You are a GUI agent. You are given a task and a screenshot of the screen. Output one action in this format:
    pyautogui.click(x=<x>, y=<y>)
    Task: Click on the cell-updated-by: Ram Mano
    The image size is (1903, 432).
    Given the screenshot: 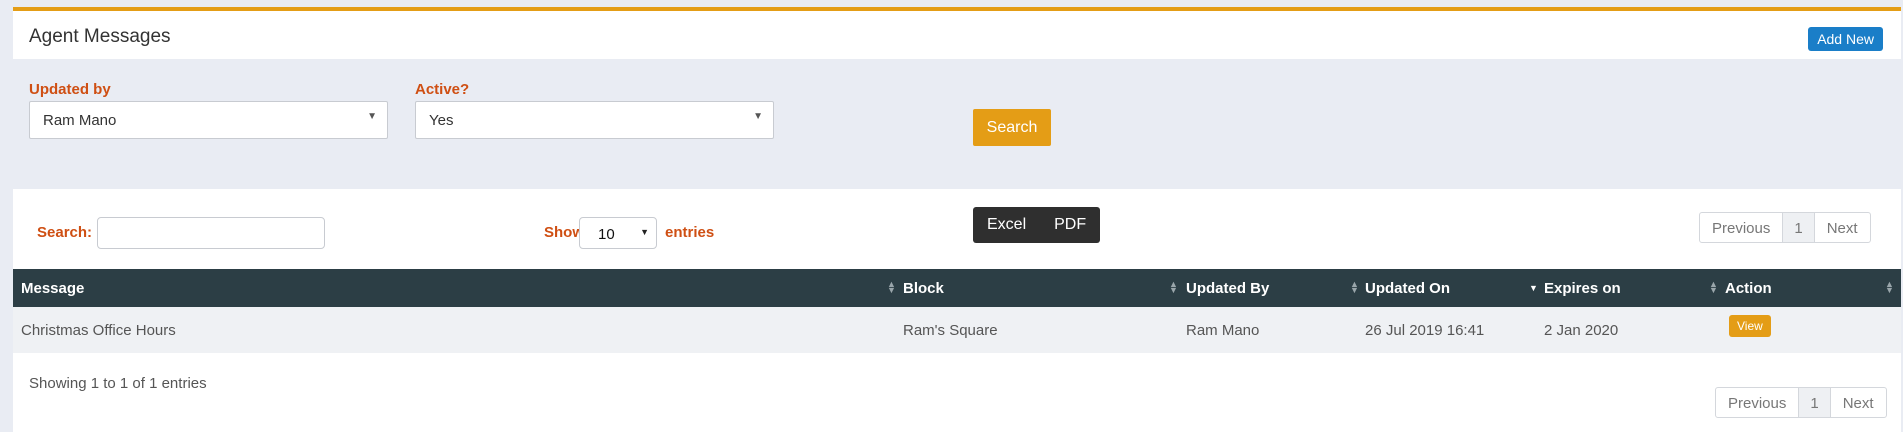 What is the action you would take?
    pyautogui.click(x=1223, y=330)
    